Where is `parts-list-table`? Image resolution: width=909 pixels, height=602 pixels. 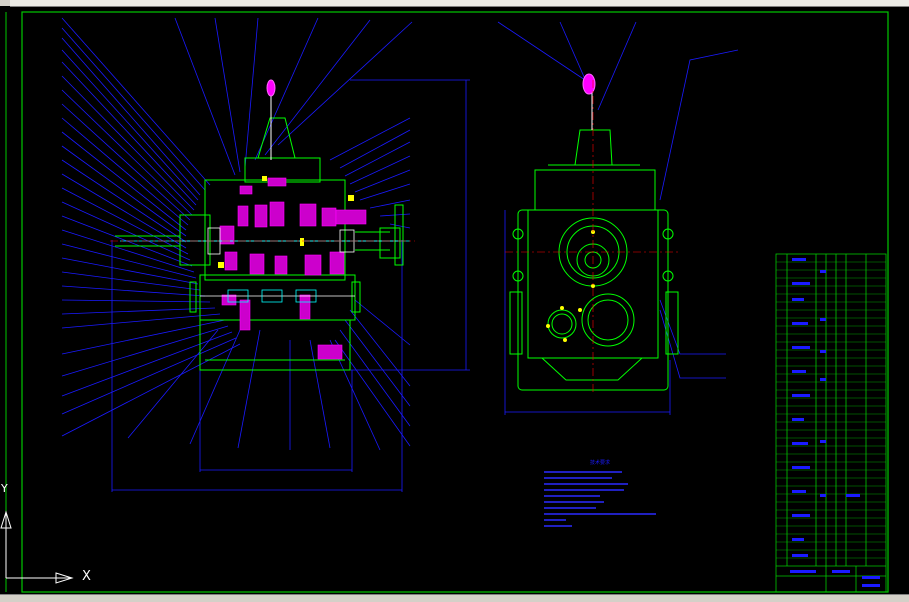 parts-list-table is located at coordinates (831, 423).